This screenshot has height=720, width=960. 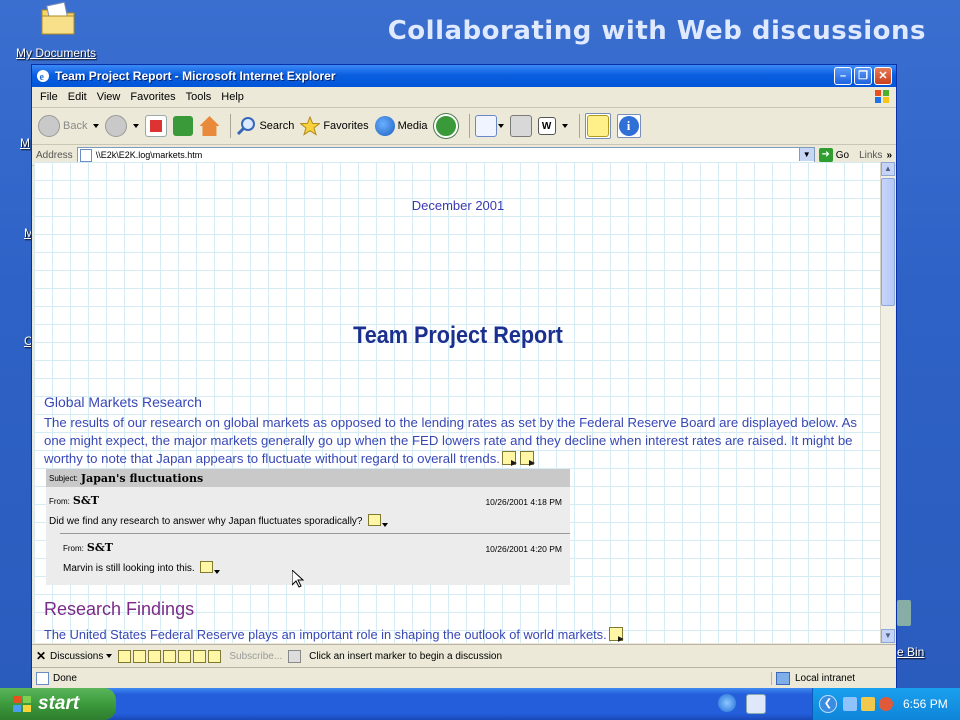 I want to click on address-dropdown-button: ▼, so click(x=806, y=154).